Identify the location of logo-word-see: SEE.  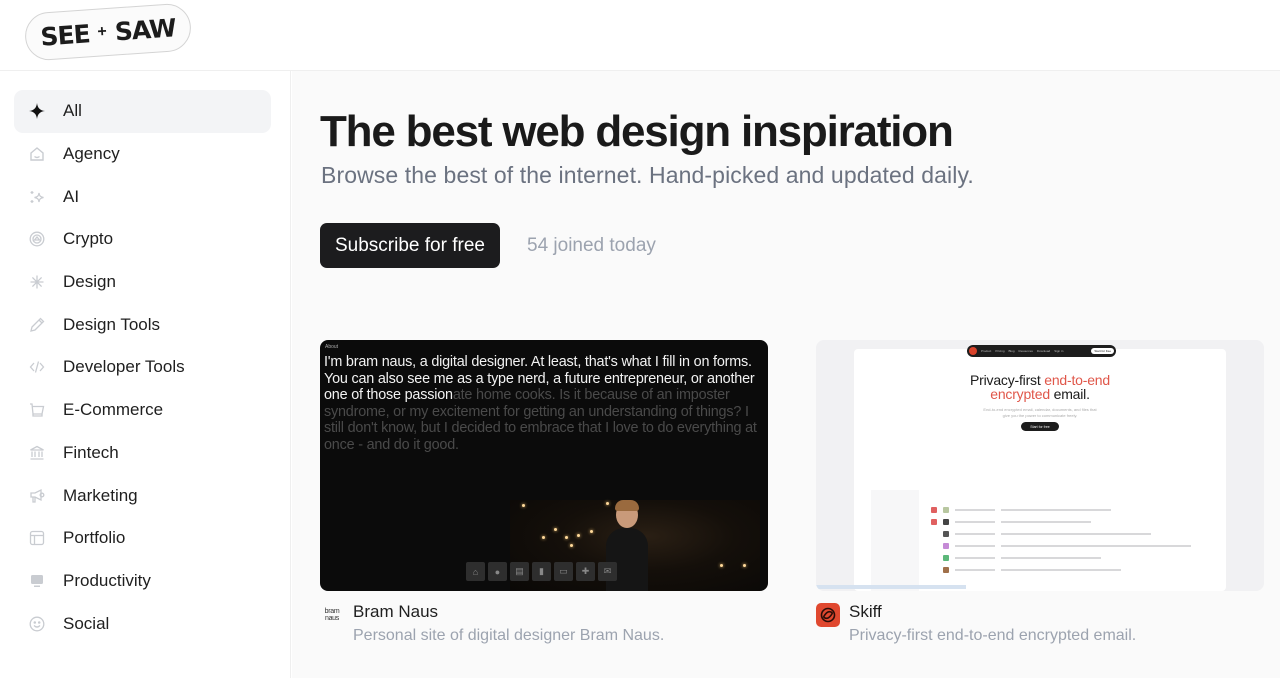
(65, 35).